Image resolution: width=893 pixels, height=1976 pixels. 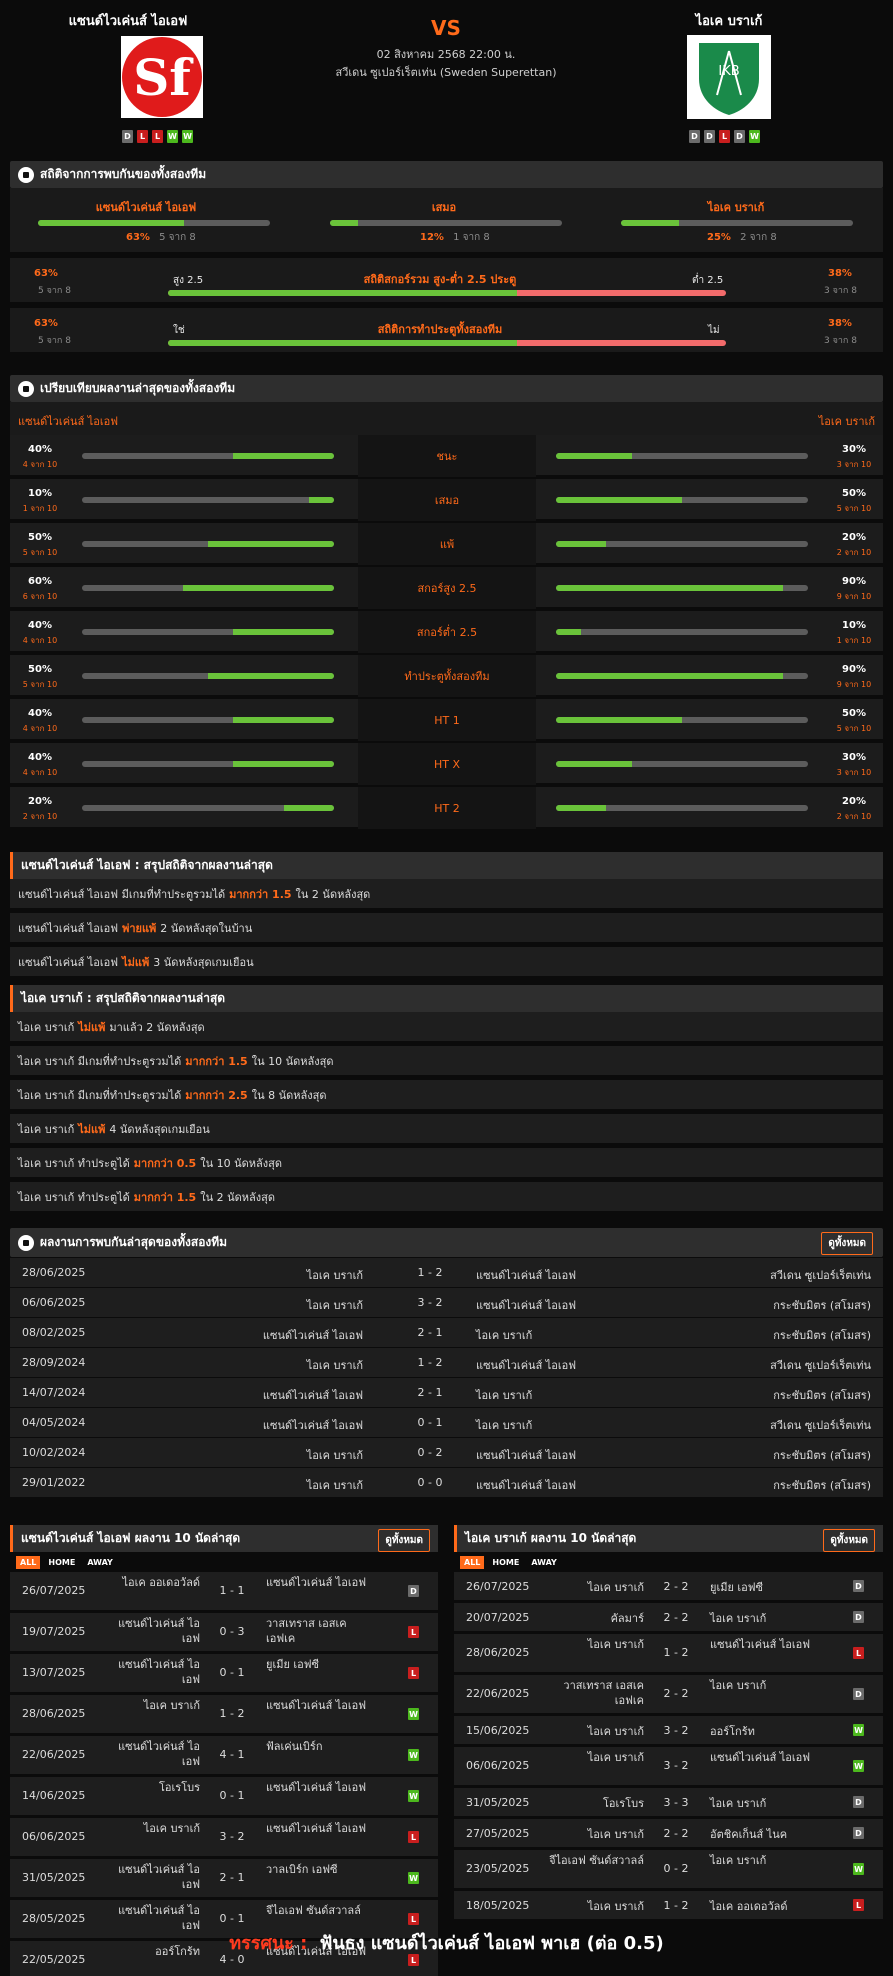 I want to click on btts-right-sub: 3 จาก 8, so click(x=840, y=341).